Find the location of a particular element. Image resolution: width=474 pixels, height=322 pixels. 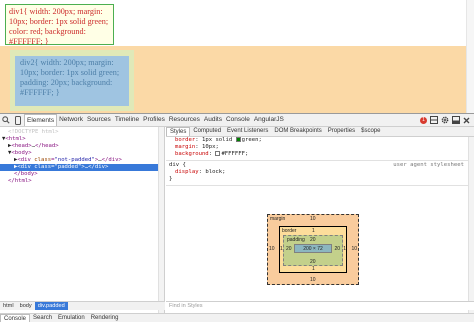

tab-audits: Audits is located at coordinates (213, 120).